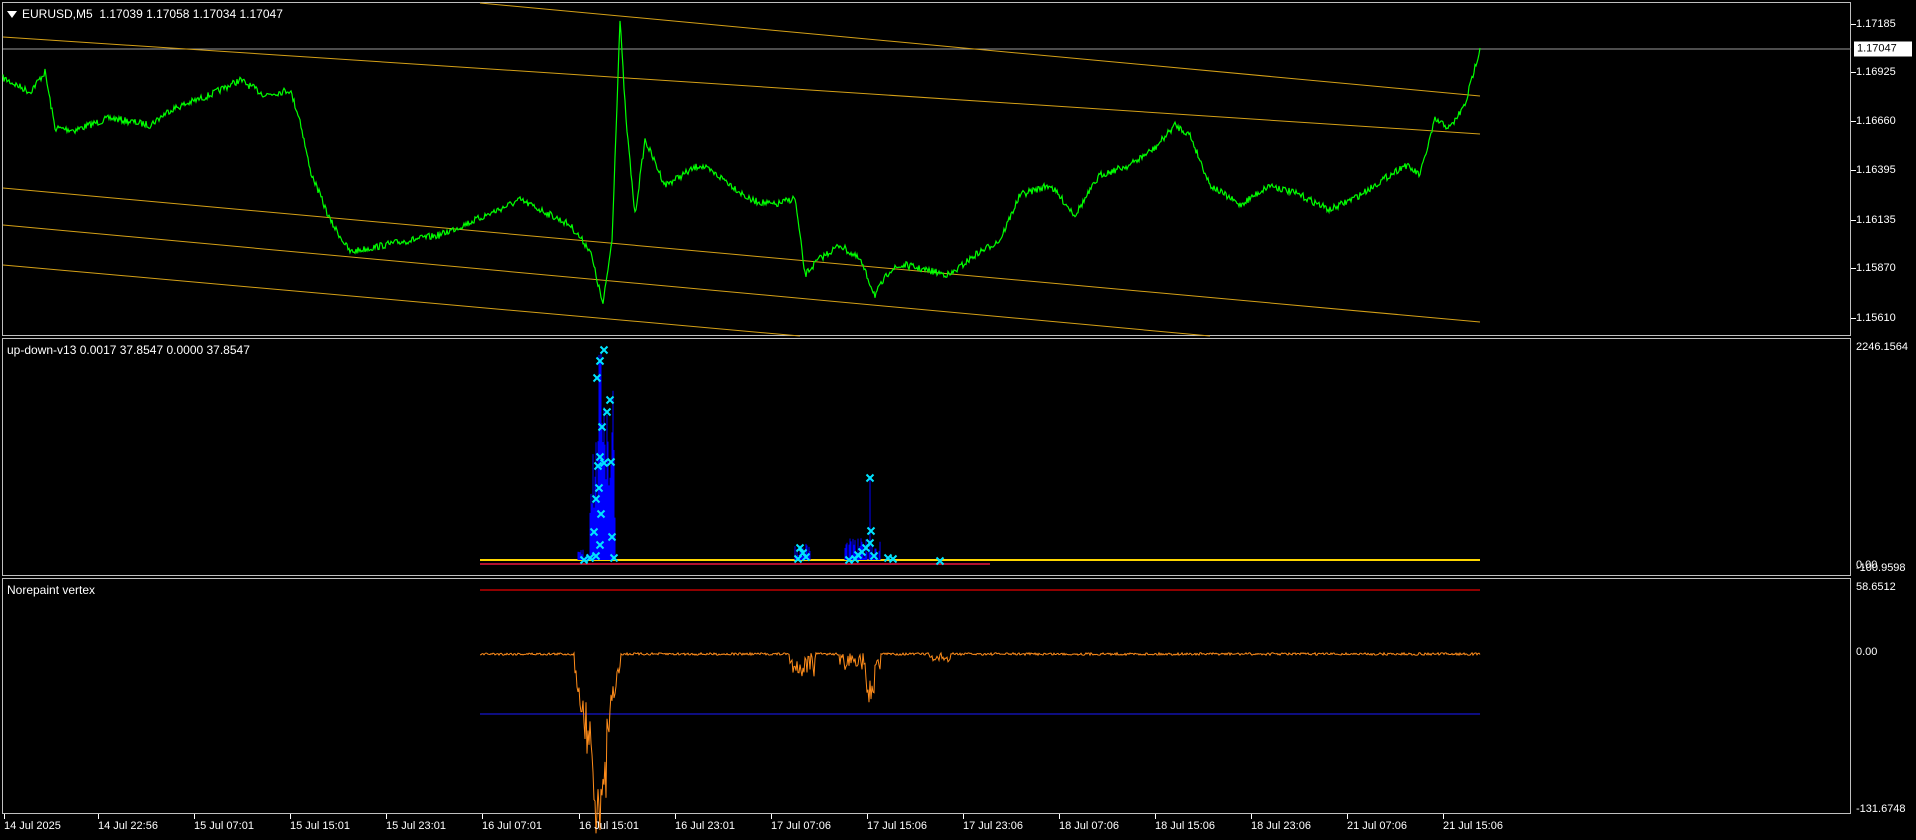 The width and height of the screenshot is (1916, 840). What do you see at coordinates (1876, 268) in the screenshot?
I see `price-axis-label: 1.15870` at bounding box center [1876, 268].